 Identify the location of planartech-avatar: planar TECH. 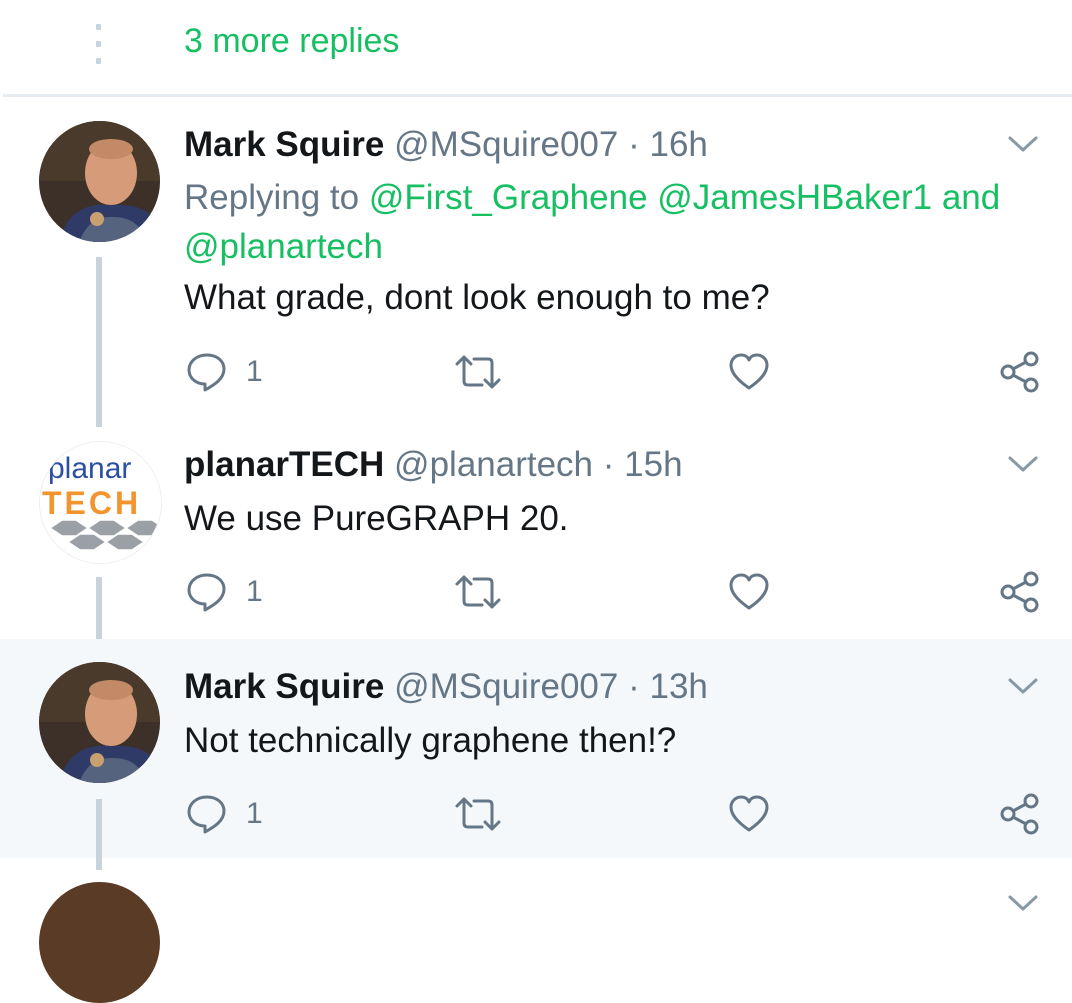
(100, 502).